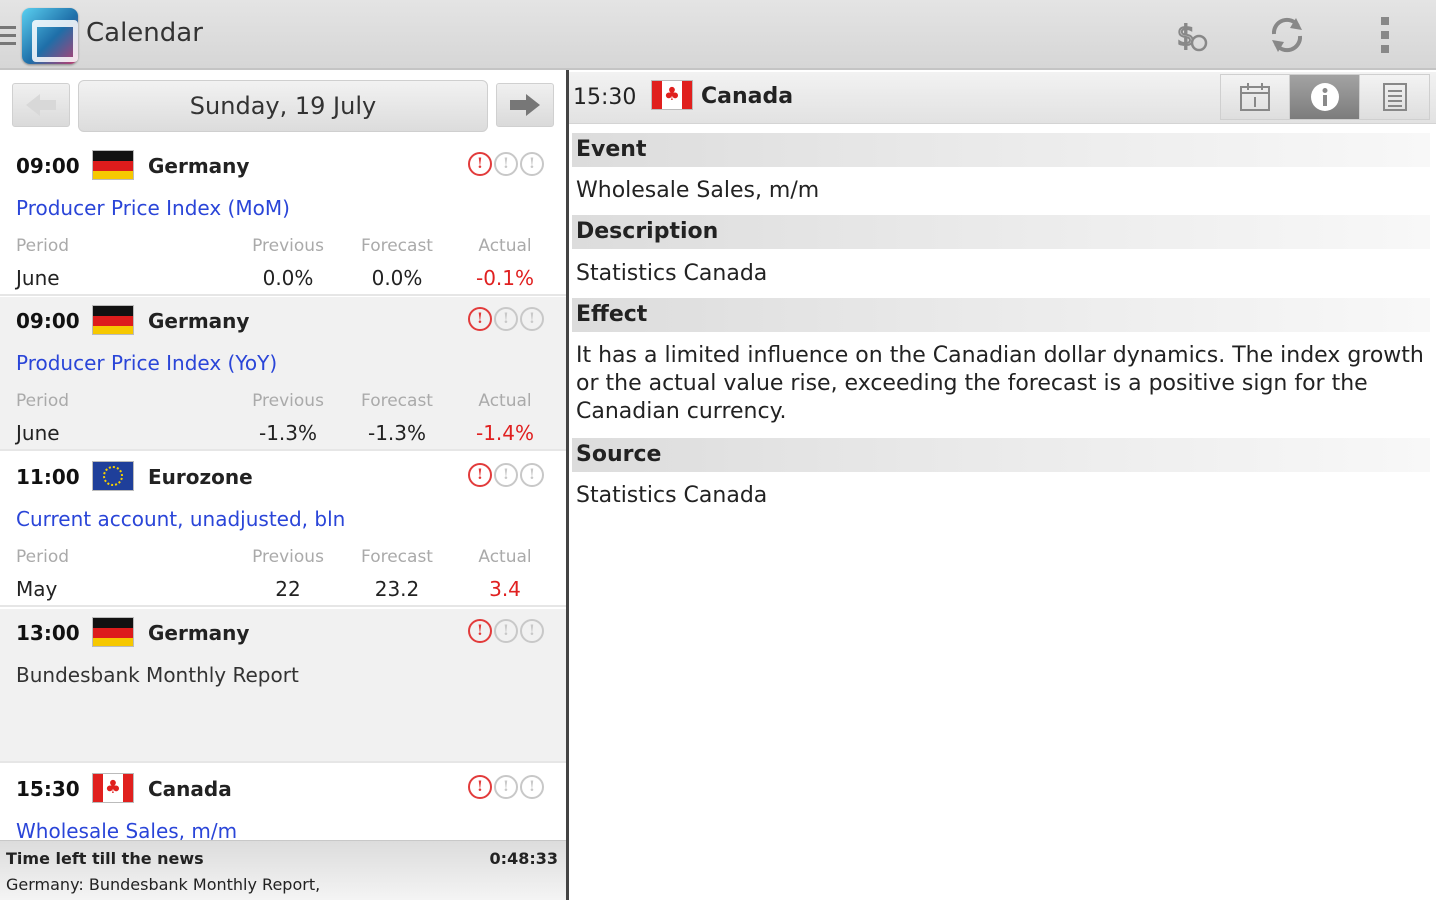  What do you see at coordinates (672, 273) in the screenshot?
I see `description-value: Statistics Canada` at bounding box center [672, 273].